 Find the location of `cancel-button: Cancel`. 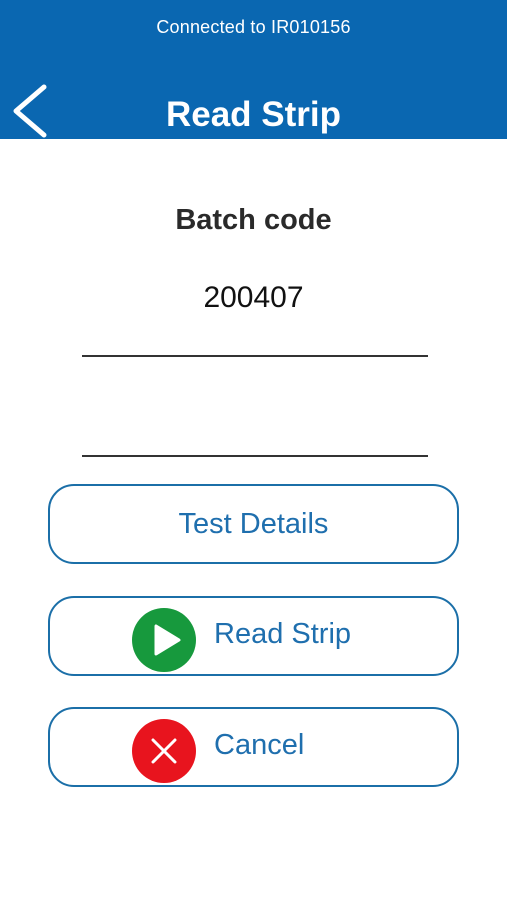

cancel-button: Cancel is located at coordinates (253, 747).